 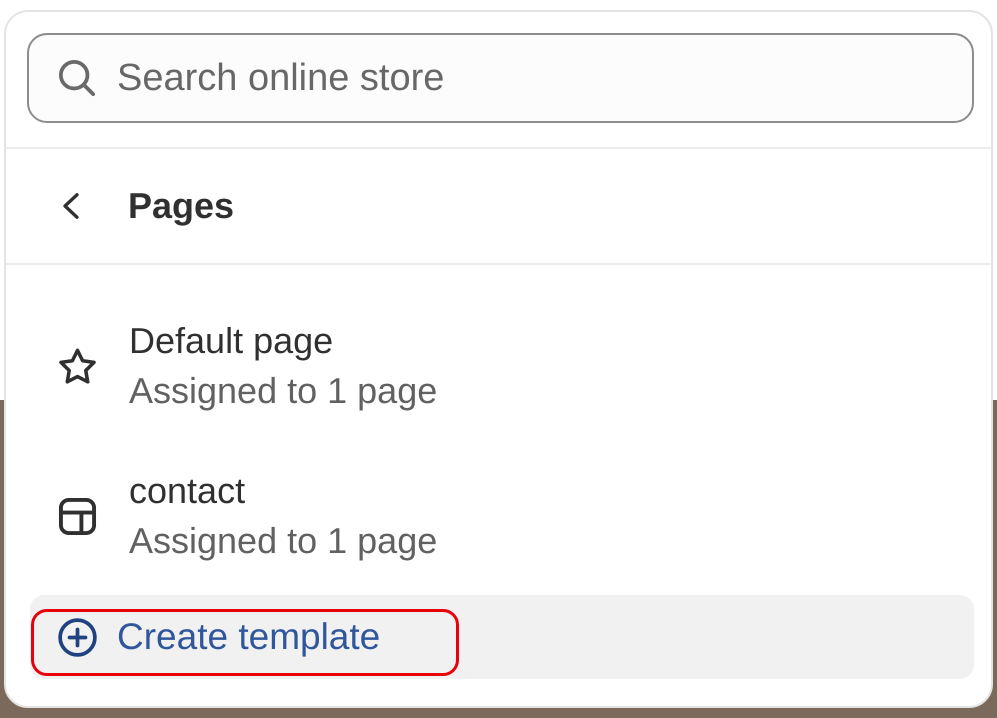 I want to click on search-field: Search online store, so click(x=500, y=78).